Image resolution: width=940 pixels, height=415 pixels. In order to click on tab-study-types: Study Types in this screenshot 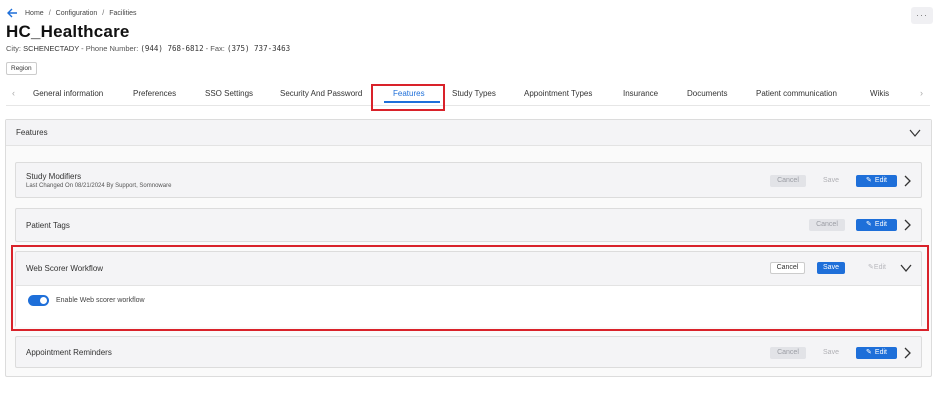, I will do `click(474, 93)`.